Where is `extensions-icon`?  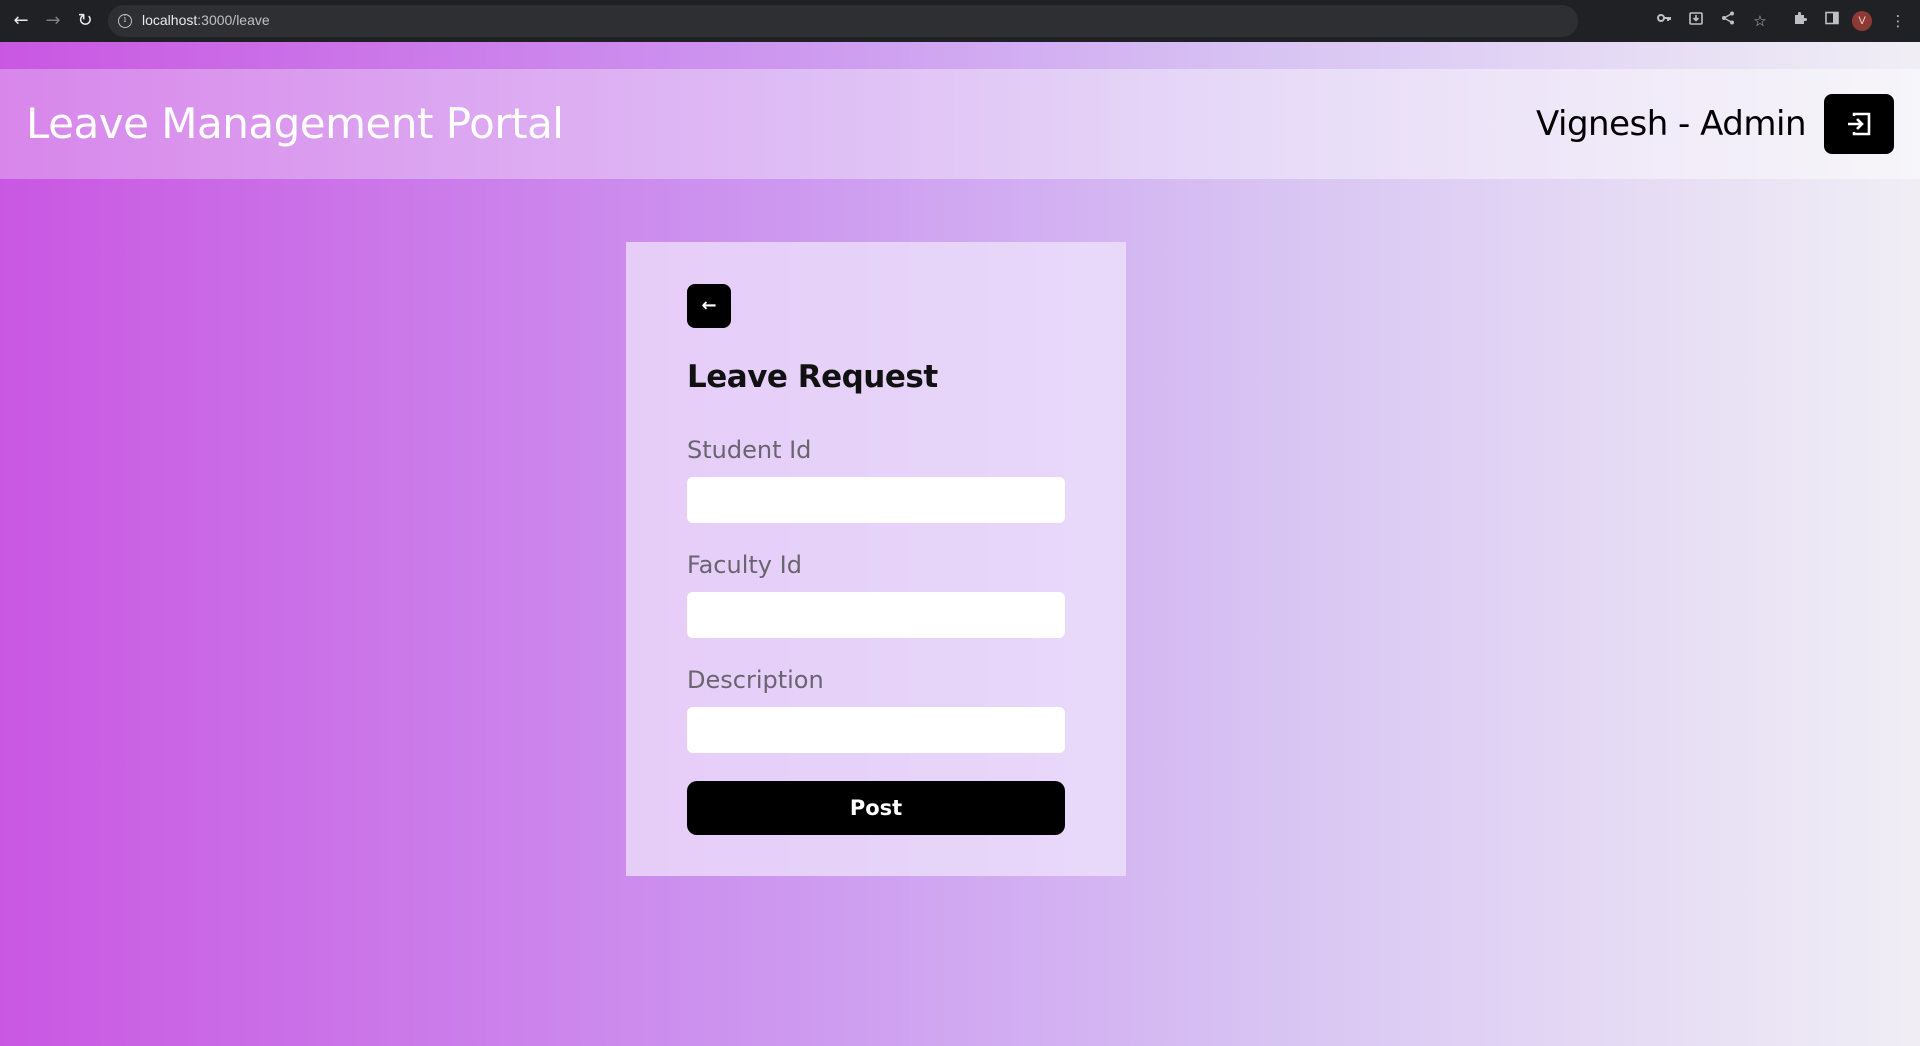 extensions-icon is located at coordinates (1800, 21).